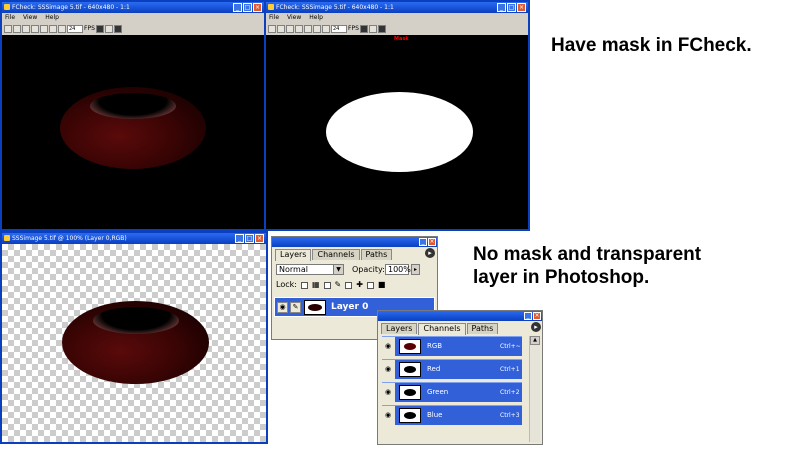 The width and height of the screenshot is (800, 463). What do you see at coordinates (327, 285) in the screenshot?
I see `lock-image-checkbox` at bounding box center [327, 285].